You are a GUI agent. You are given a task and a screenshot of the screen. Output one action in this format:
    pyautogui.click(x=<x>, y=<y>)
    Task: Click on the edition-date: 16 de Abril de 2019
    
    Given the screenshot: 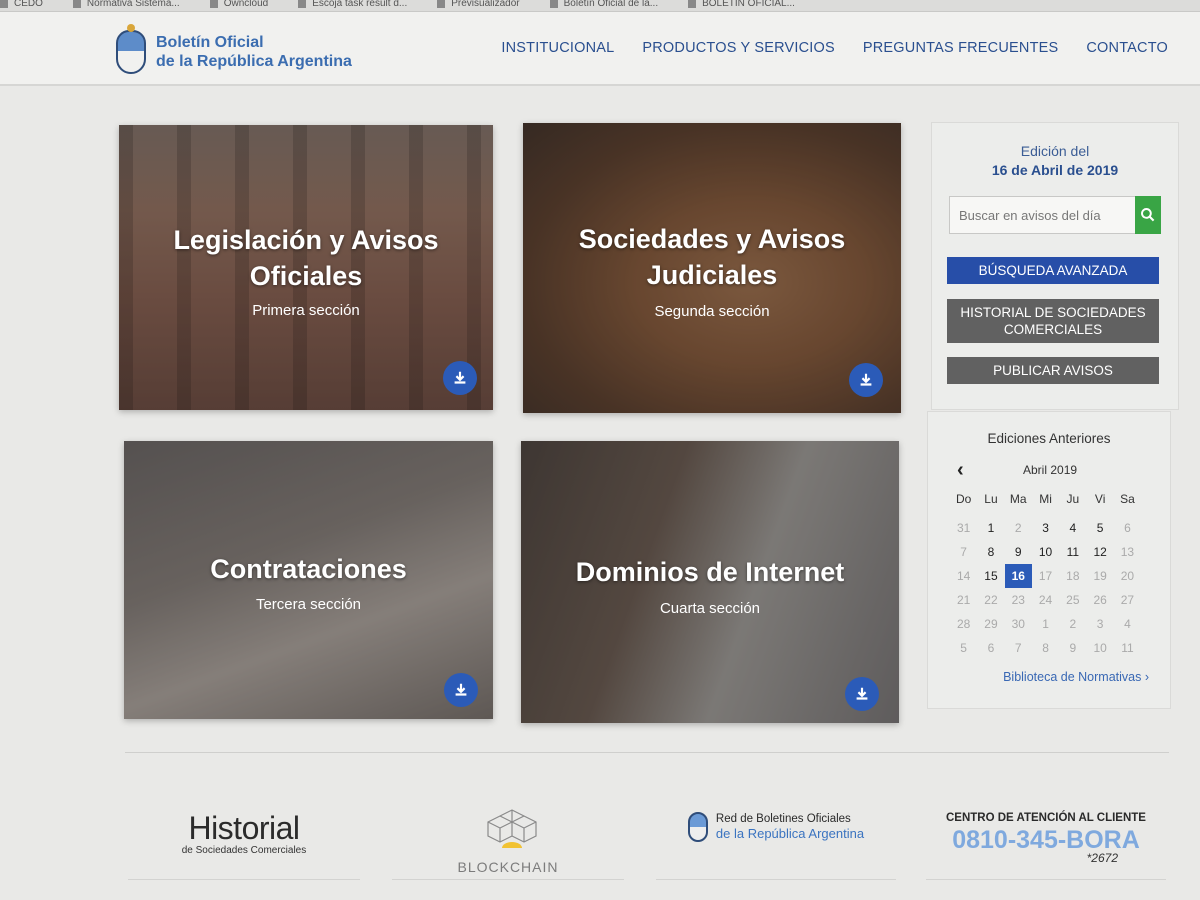 What is the action you would take?
    pyautogui.click(x=1055, y=170)
    